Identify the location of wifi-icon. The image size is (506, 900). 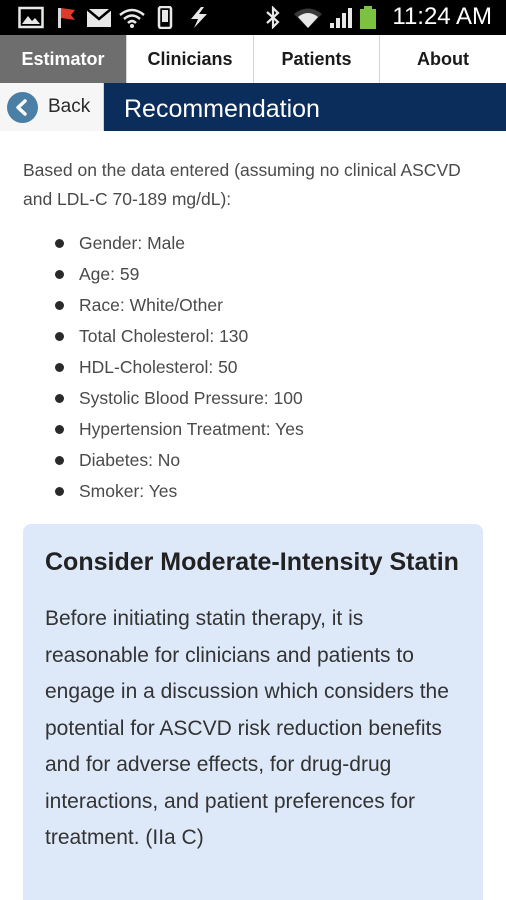
(308, 18).